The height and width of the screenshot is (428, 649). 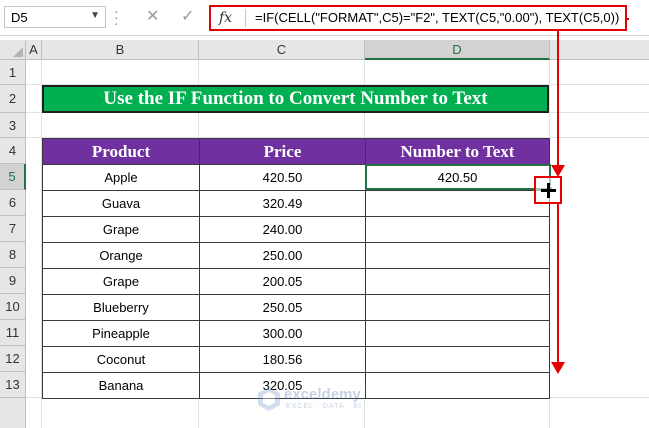 I want to click on exceldemy-logo-icon, so click(x=269, y=399).